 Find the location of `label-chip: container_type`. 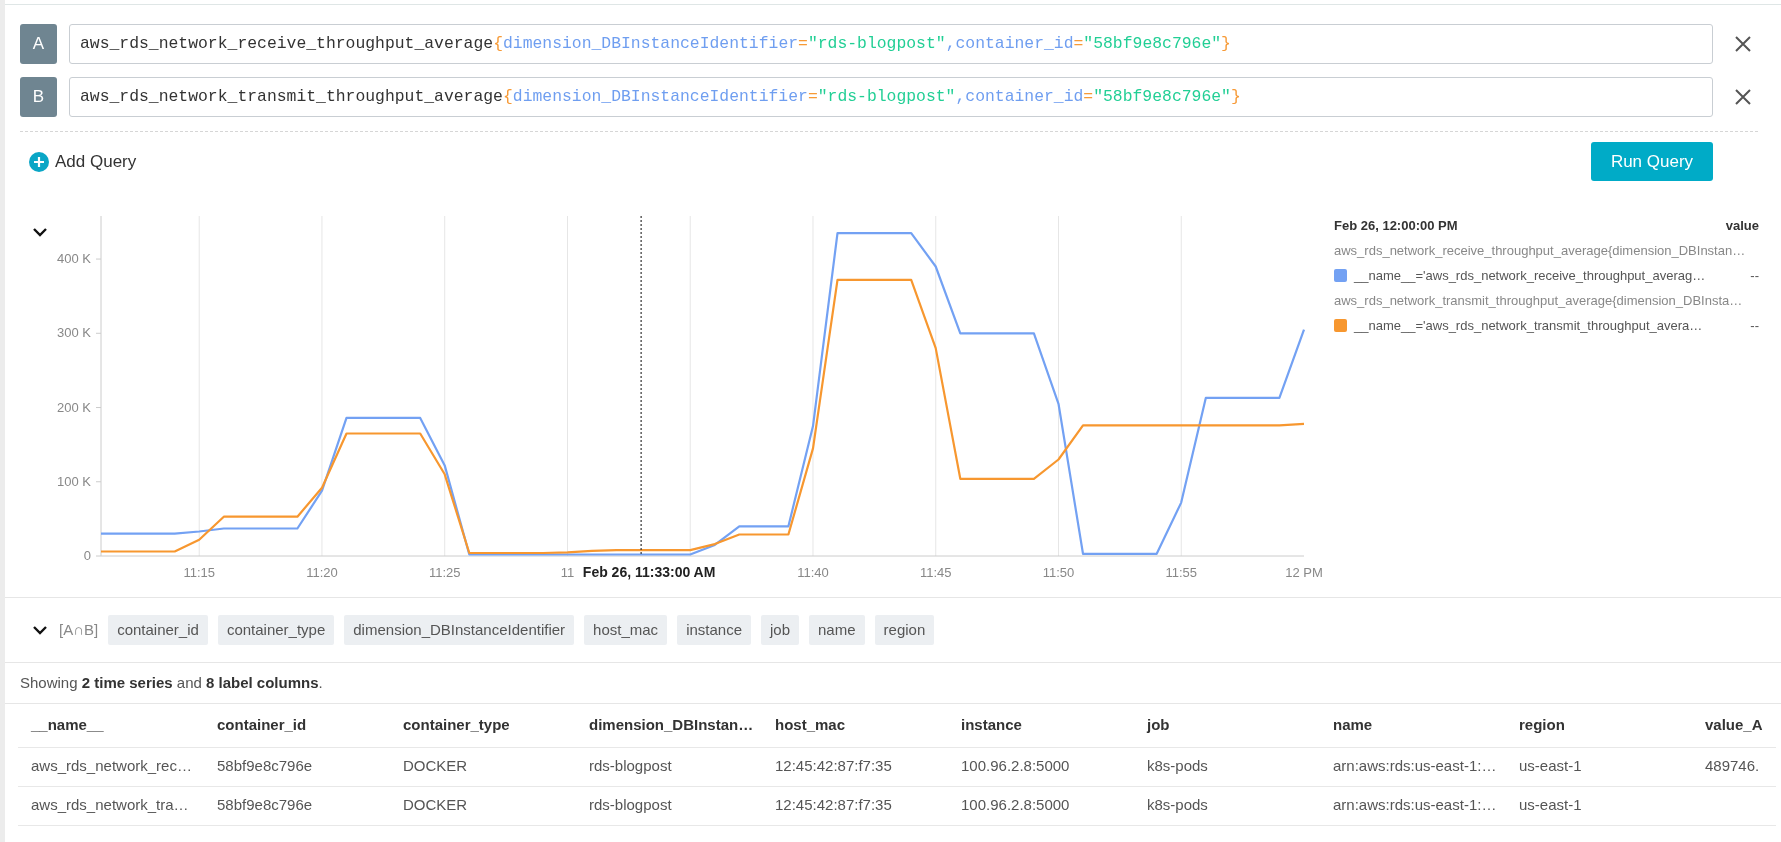

label-chip: container_type is located at coordinates (276, 630).